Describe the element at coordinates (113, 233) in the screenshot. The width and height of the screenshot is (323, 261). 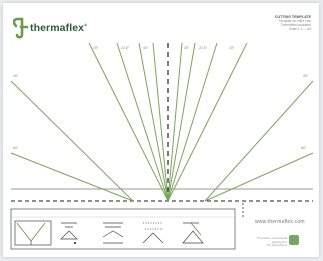
I see `tee-joint-icon` at that location.